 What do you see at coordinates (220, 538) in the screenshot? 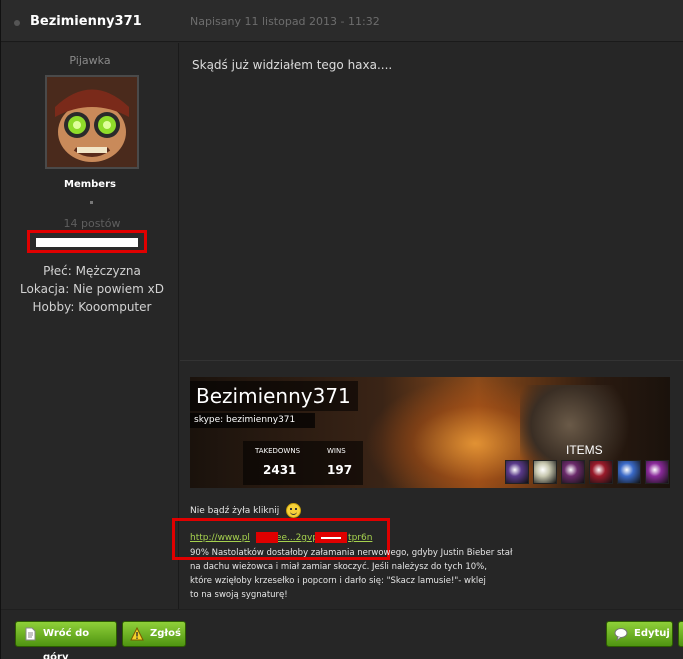
I see `link-part: http://www.pl` at bounding box center [220, 538].